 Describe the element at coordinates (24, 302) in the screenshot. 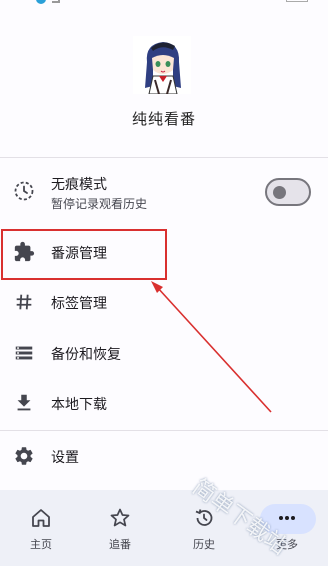

I see `hashtag-icon` at that location.